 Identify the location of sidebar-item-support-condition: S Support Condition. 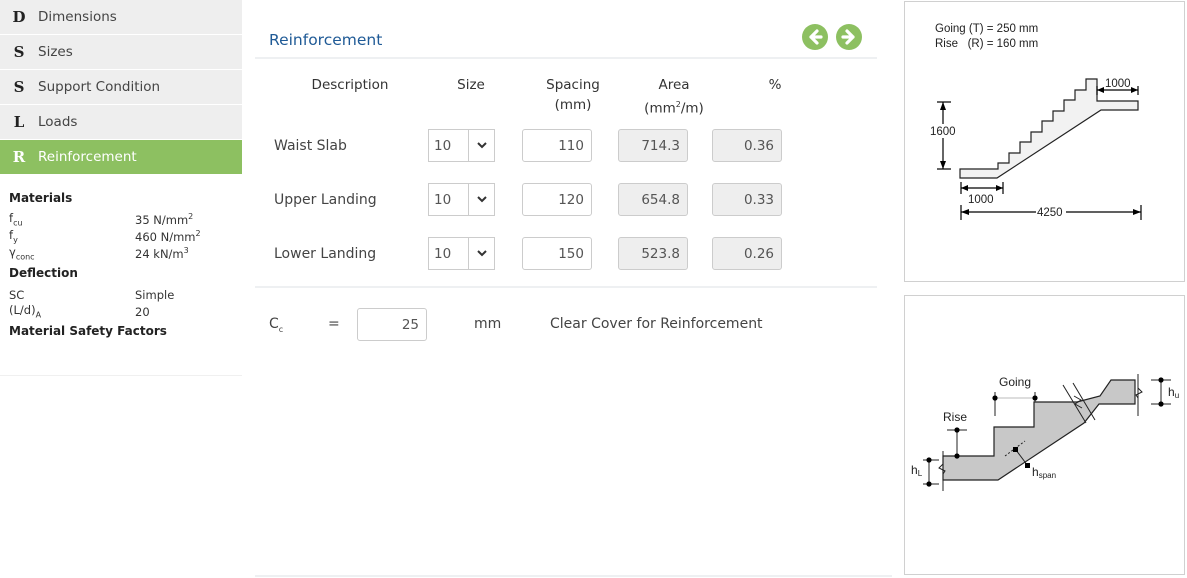
(121, 87).